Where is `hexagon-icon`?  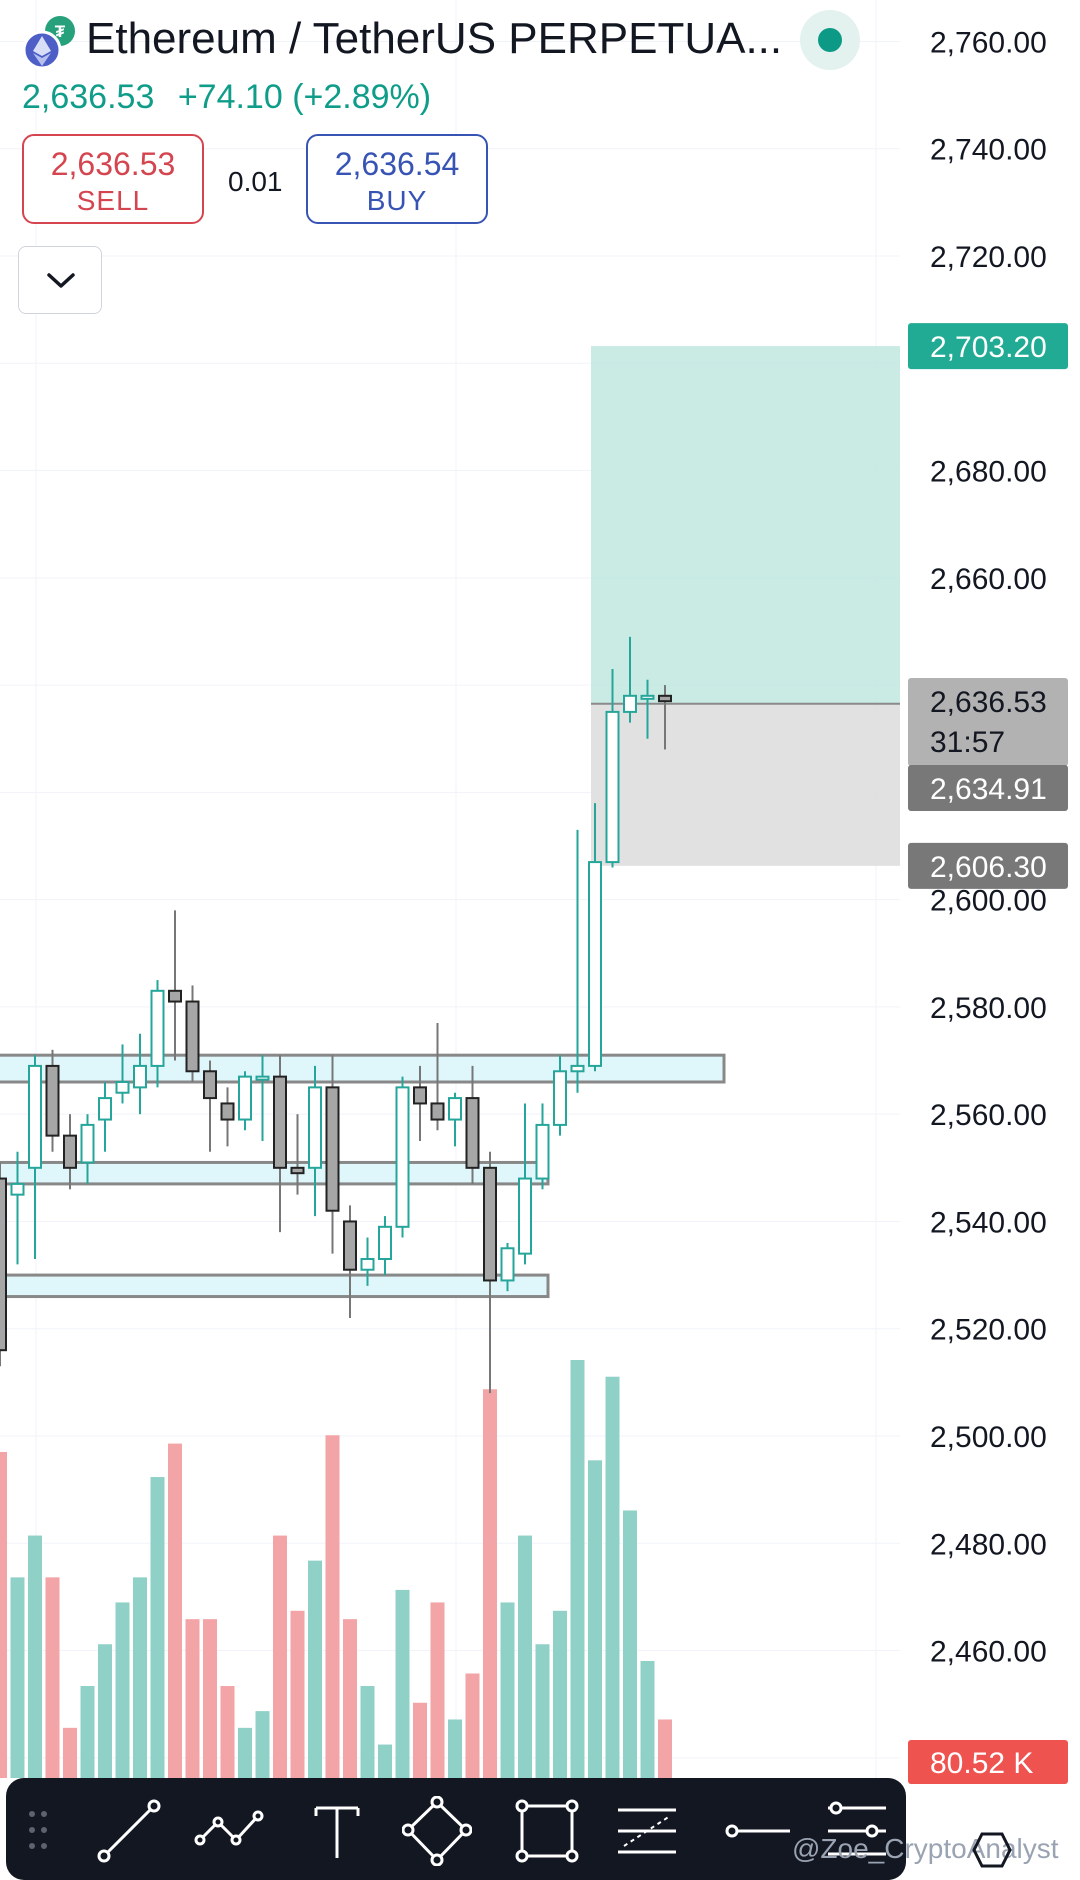 hexagon-icon is located at coordinates (992, 1850).